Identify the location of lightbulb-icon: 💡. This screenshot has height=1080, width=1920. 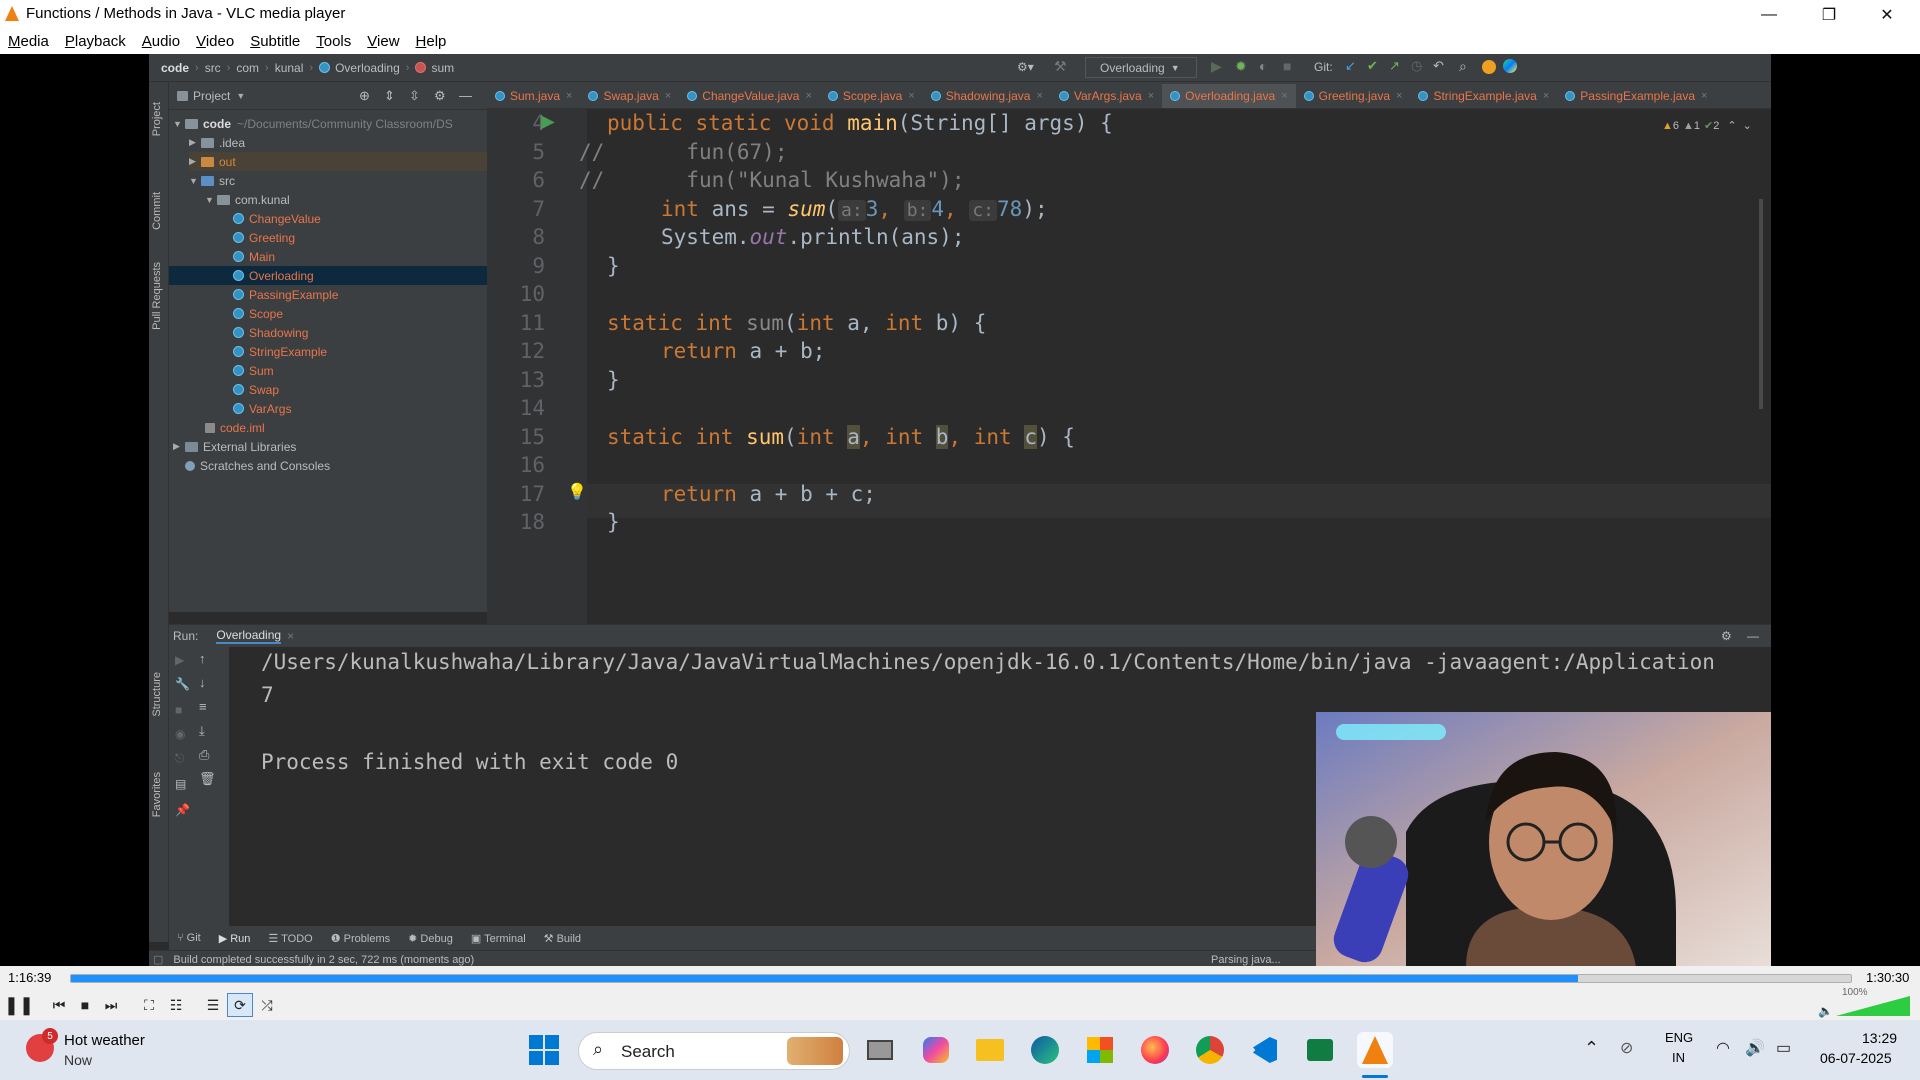
(577, 492).